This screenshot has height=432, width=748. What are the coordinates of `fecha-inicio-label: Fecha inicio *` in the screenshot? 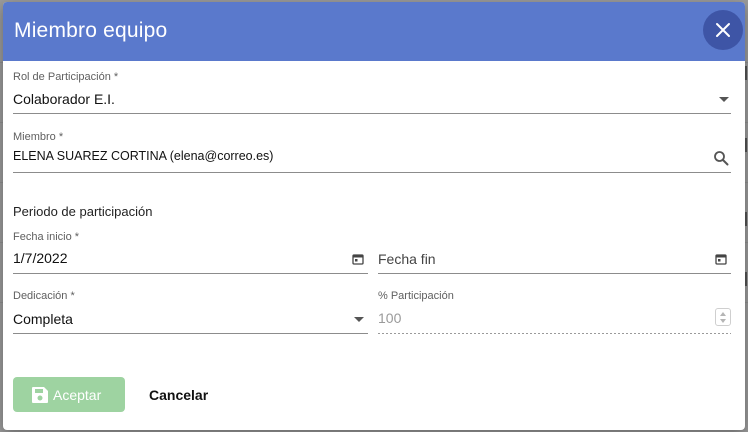 It's located at (46, 237).